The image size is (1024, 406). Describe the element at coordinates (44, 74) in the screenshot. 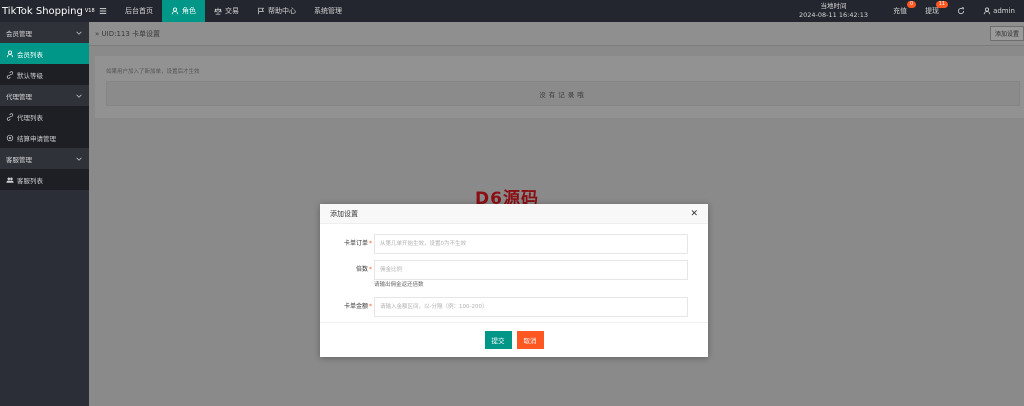

I see `sidebar-item-default-level: 默认等级` at that location.